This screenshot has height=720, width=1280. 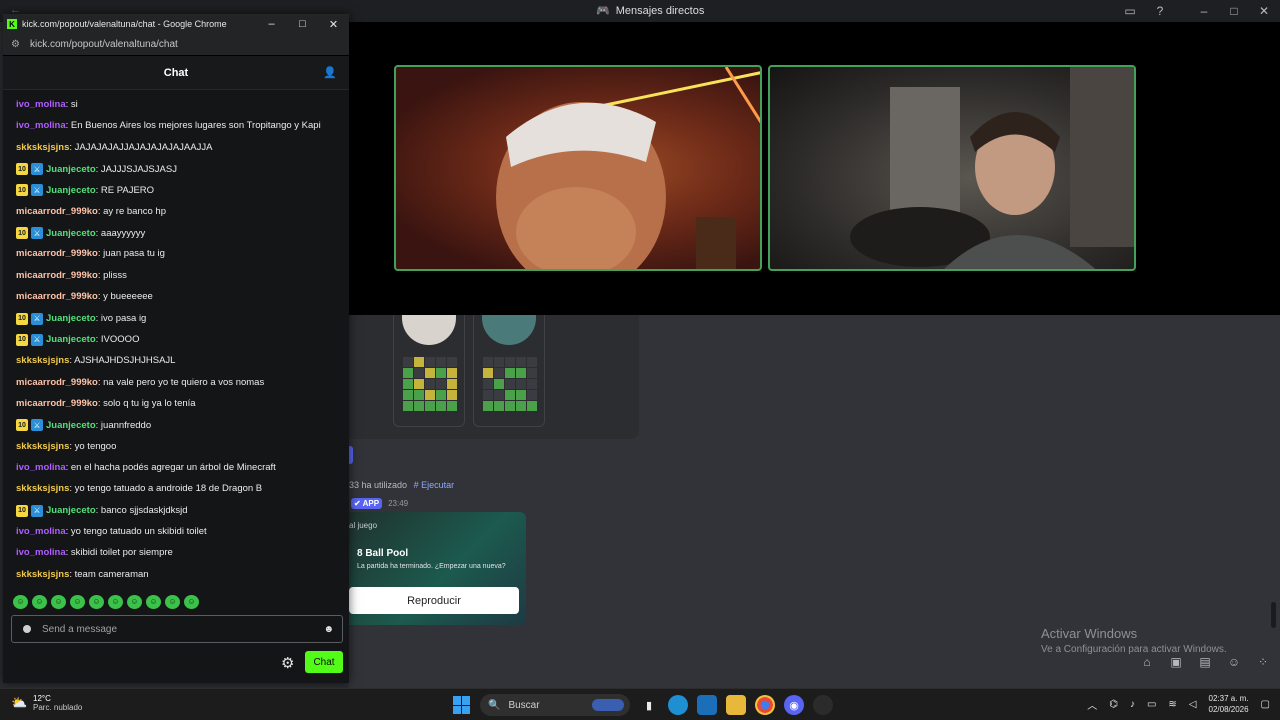 What do you see at coordinates (398, 503) in the screenshot?
I see `message-time: 23:49` at bounding box center [398, 503].